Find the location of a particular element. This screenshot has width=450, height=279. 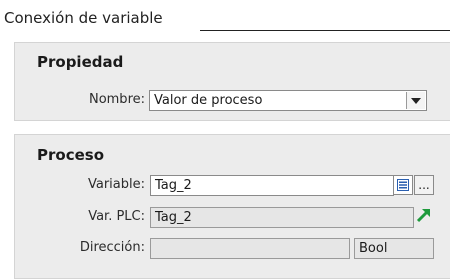

tipo-field: Bool is located at coordinates (394, 248).